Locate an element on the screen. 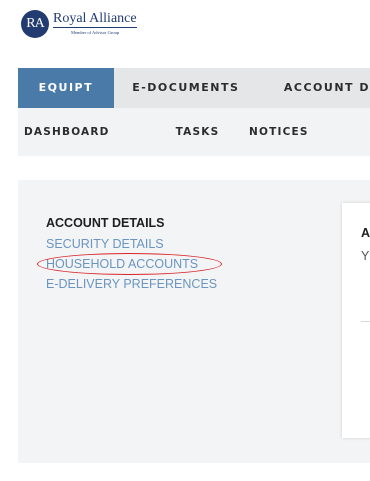  link-security-details: SECURITY DETAILS is located at coordinates (131, 244).